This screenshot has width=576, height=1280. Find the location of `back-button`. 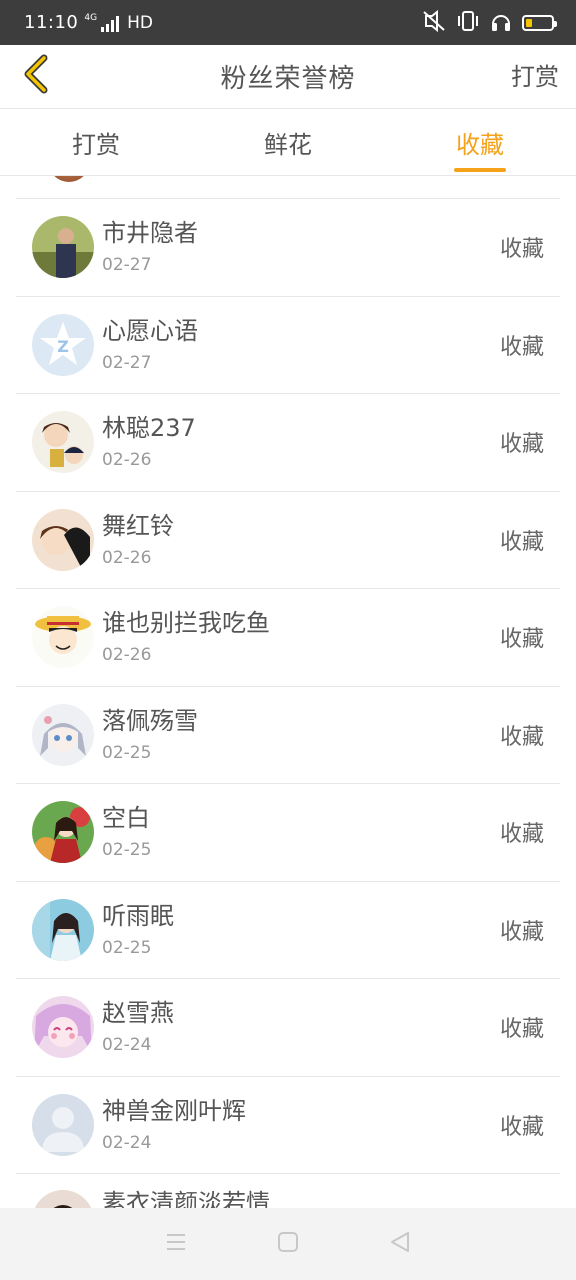

back-button is located at coordinates (35, 76).